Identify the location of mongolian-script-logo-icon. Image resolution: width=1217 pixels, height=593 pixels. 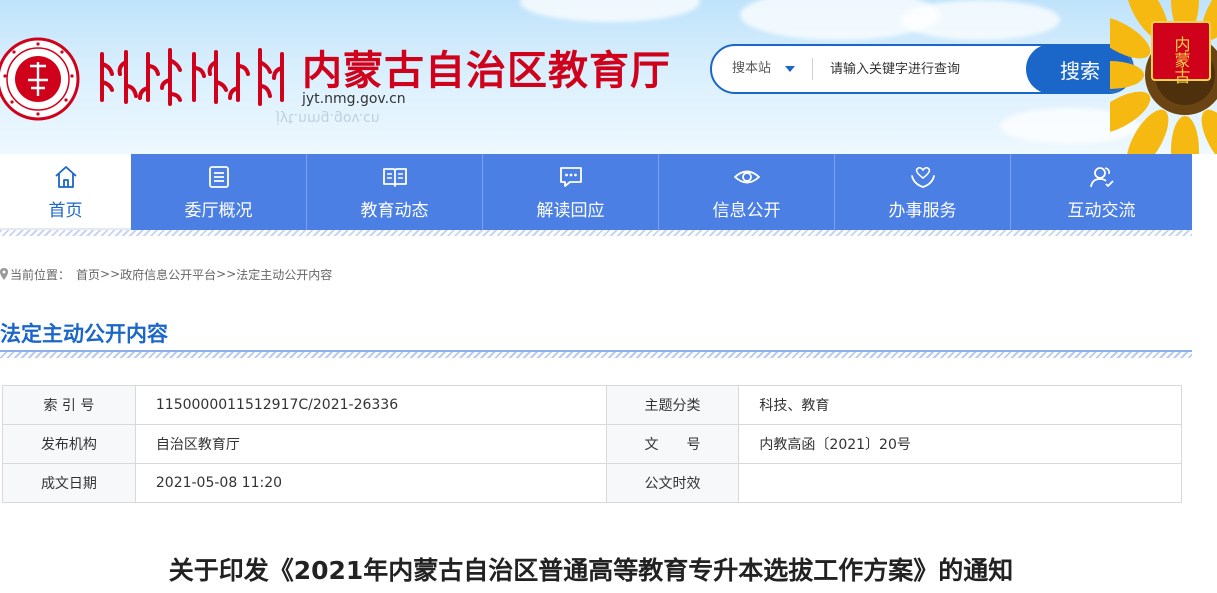
(192, 77).